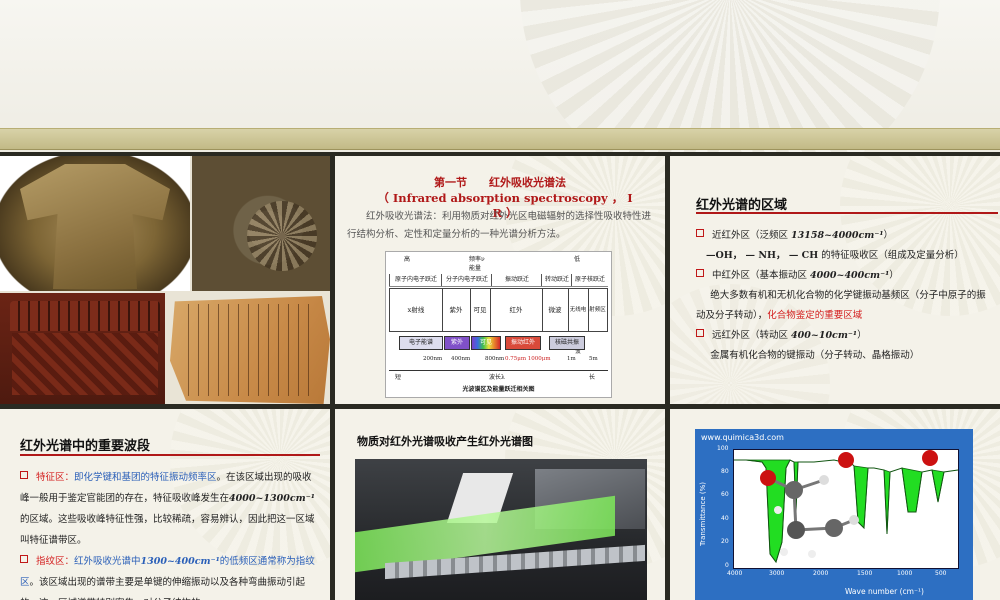  Describe the element at coordinates (735, 573) in the screenshot. I see `x-tick: 4000` at that location.